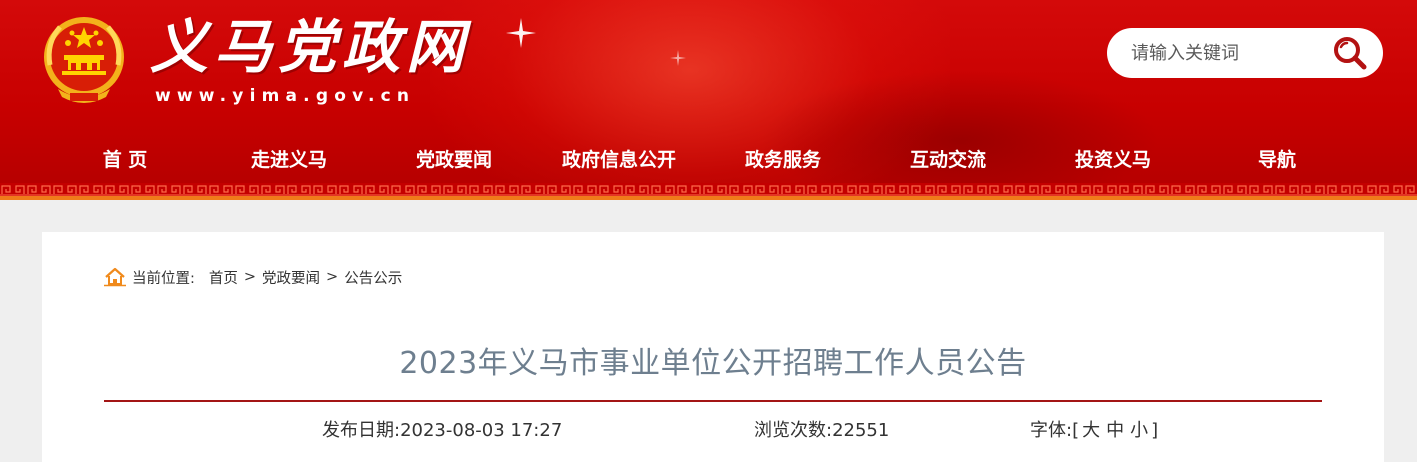  I want to click on nav-item-about-yima: 走进义马, so click(289, 160).